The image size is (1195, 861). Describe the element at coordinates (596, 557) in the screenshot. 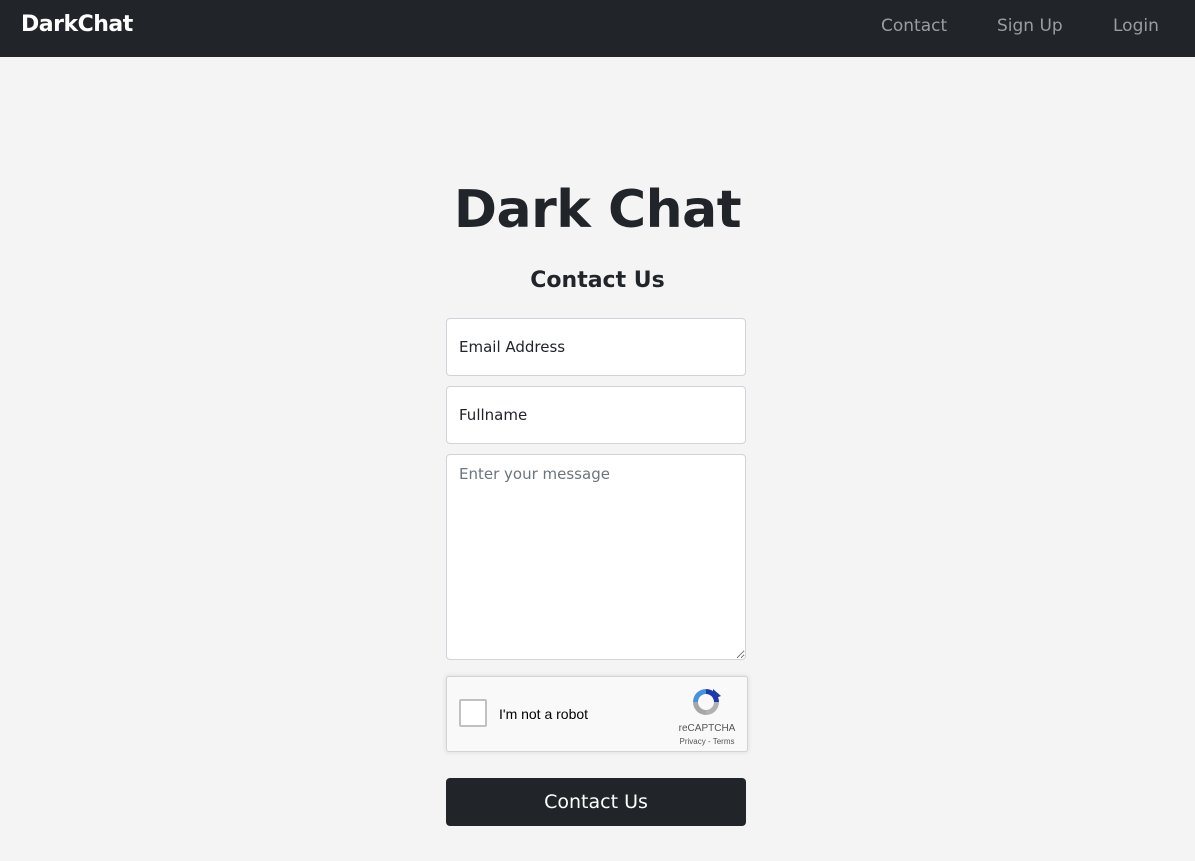

I see `message-field` at that location.